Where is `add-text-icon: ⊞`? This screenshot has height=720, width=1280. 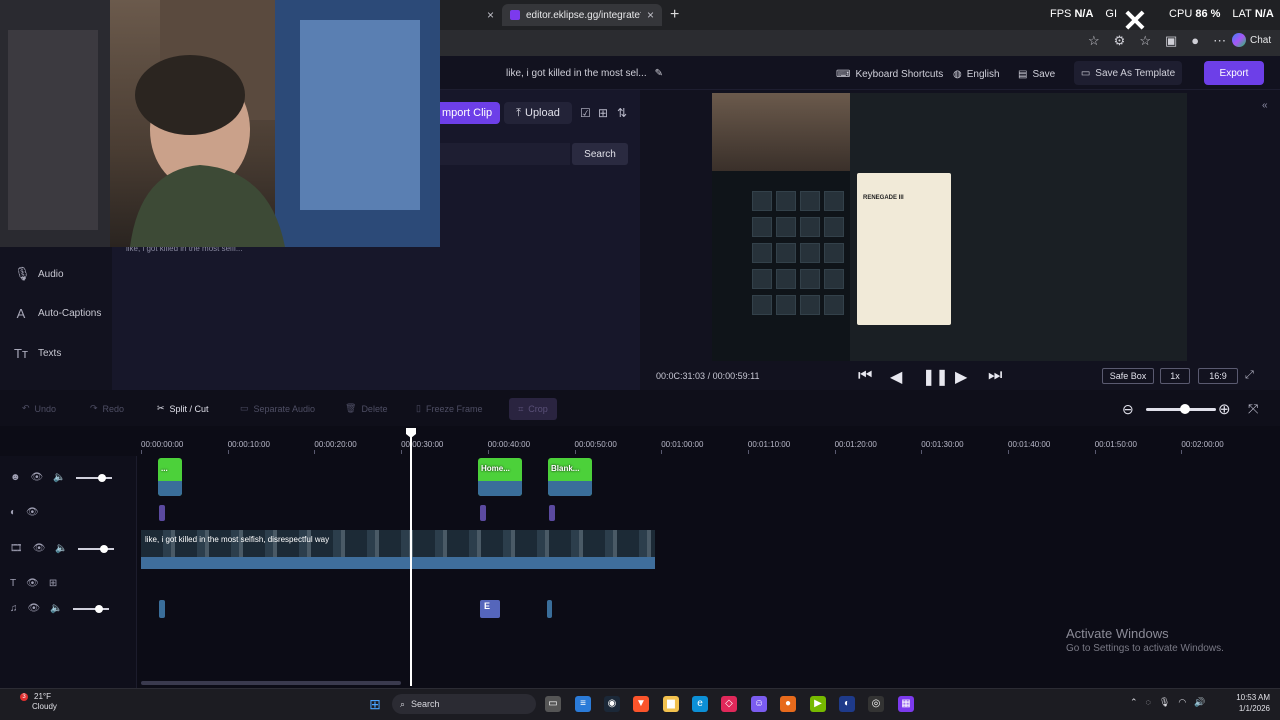
add-text-icon: ⊞ is located at coordinates (53, 583).